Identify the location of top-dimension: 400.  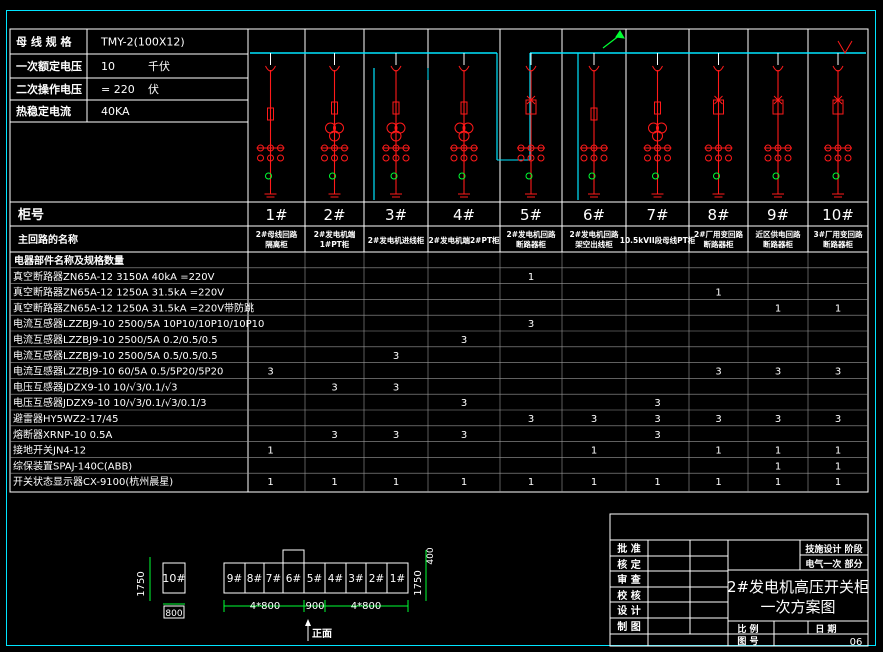
(431, 555).